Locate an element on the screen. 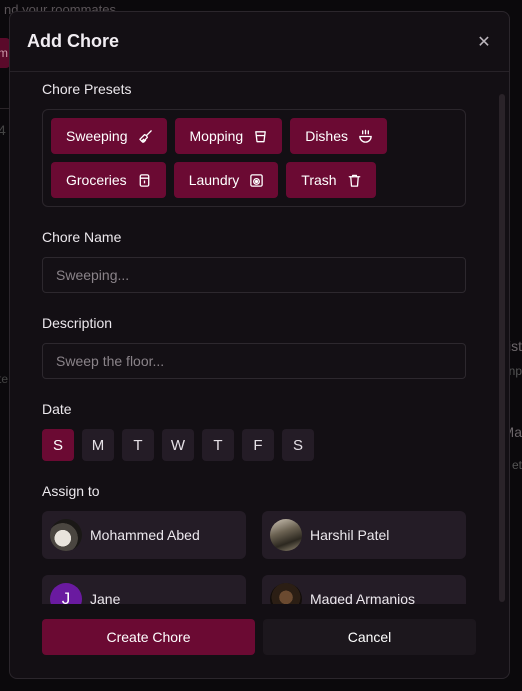  description-input is located at coordinates (254, 361).